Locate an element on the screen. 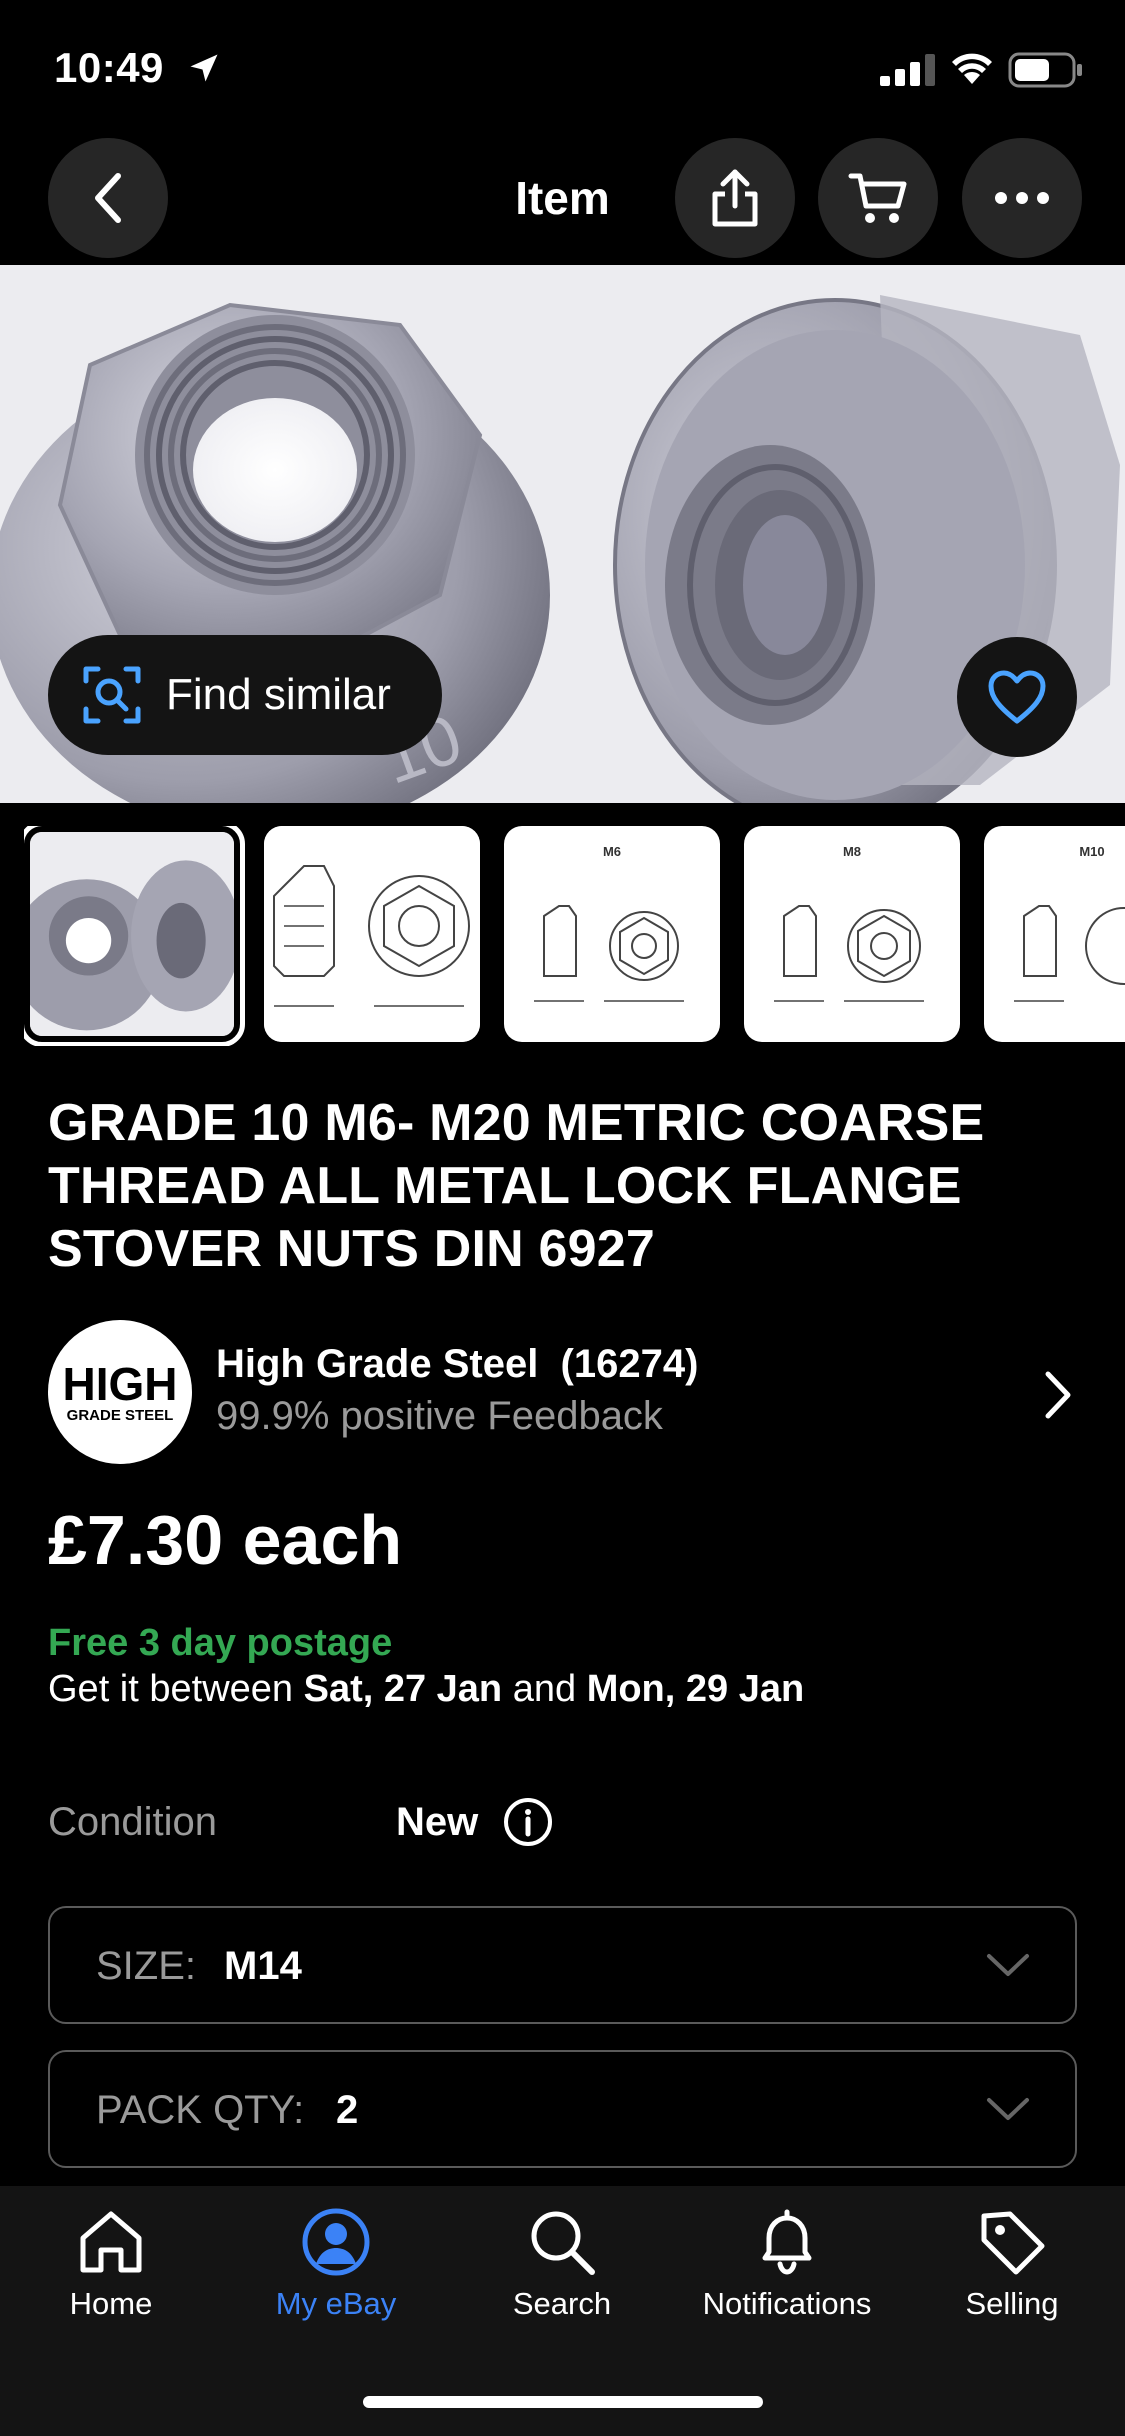  postage-info: Free 3 day postage is located at coordinates (220, 1643).